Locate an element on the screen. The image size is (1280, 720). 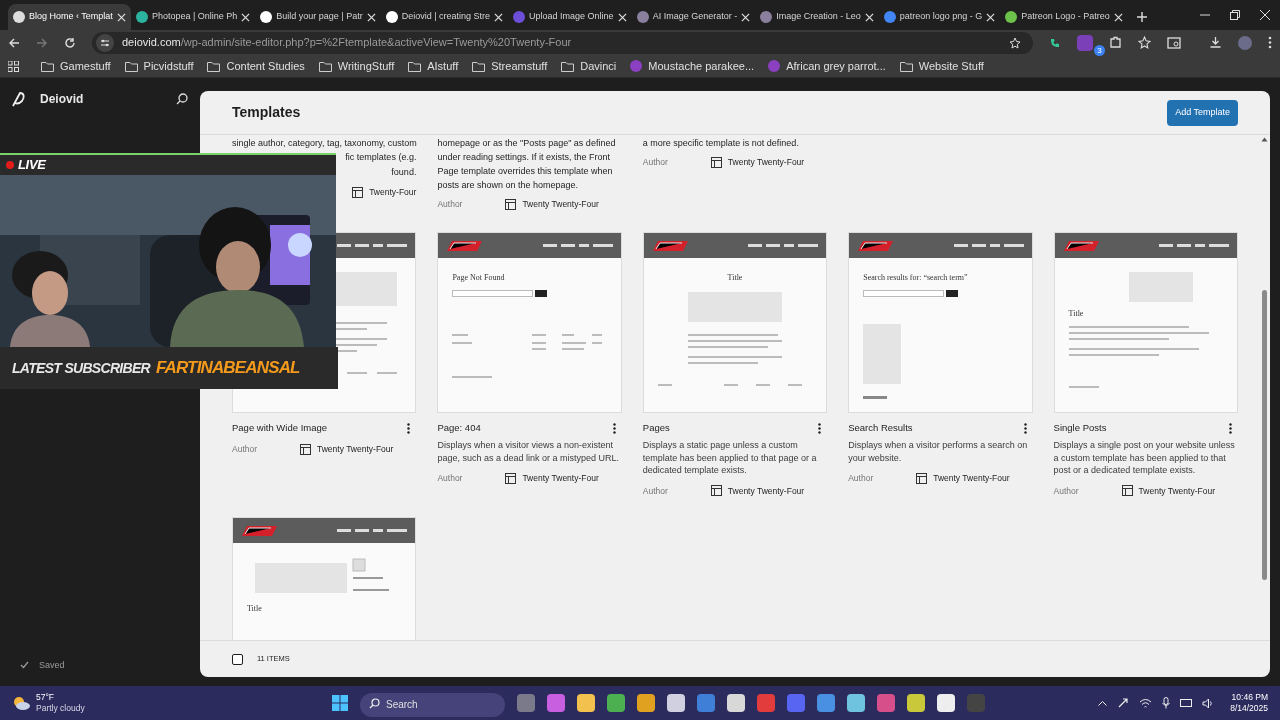
bookmark: AIstuff is located at coordinates (433, 66).